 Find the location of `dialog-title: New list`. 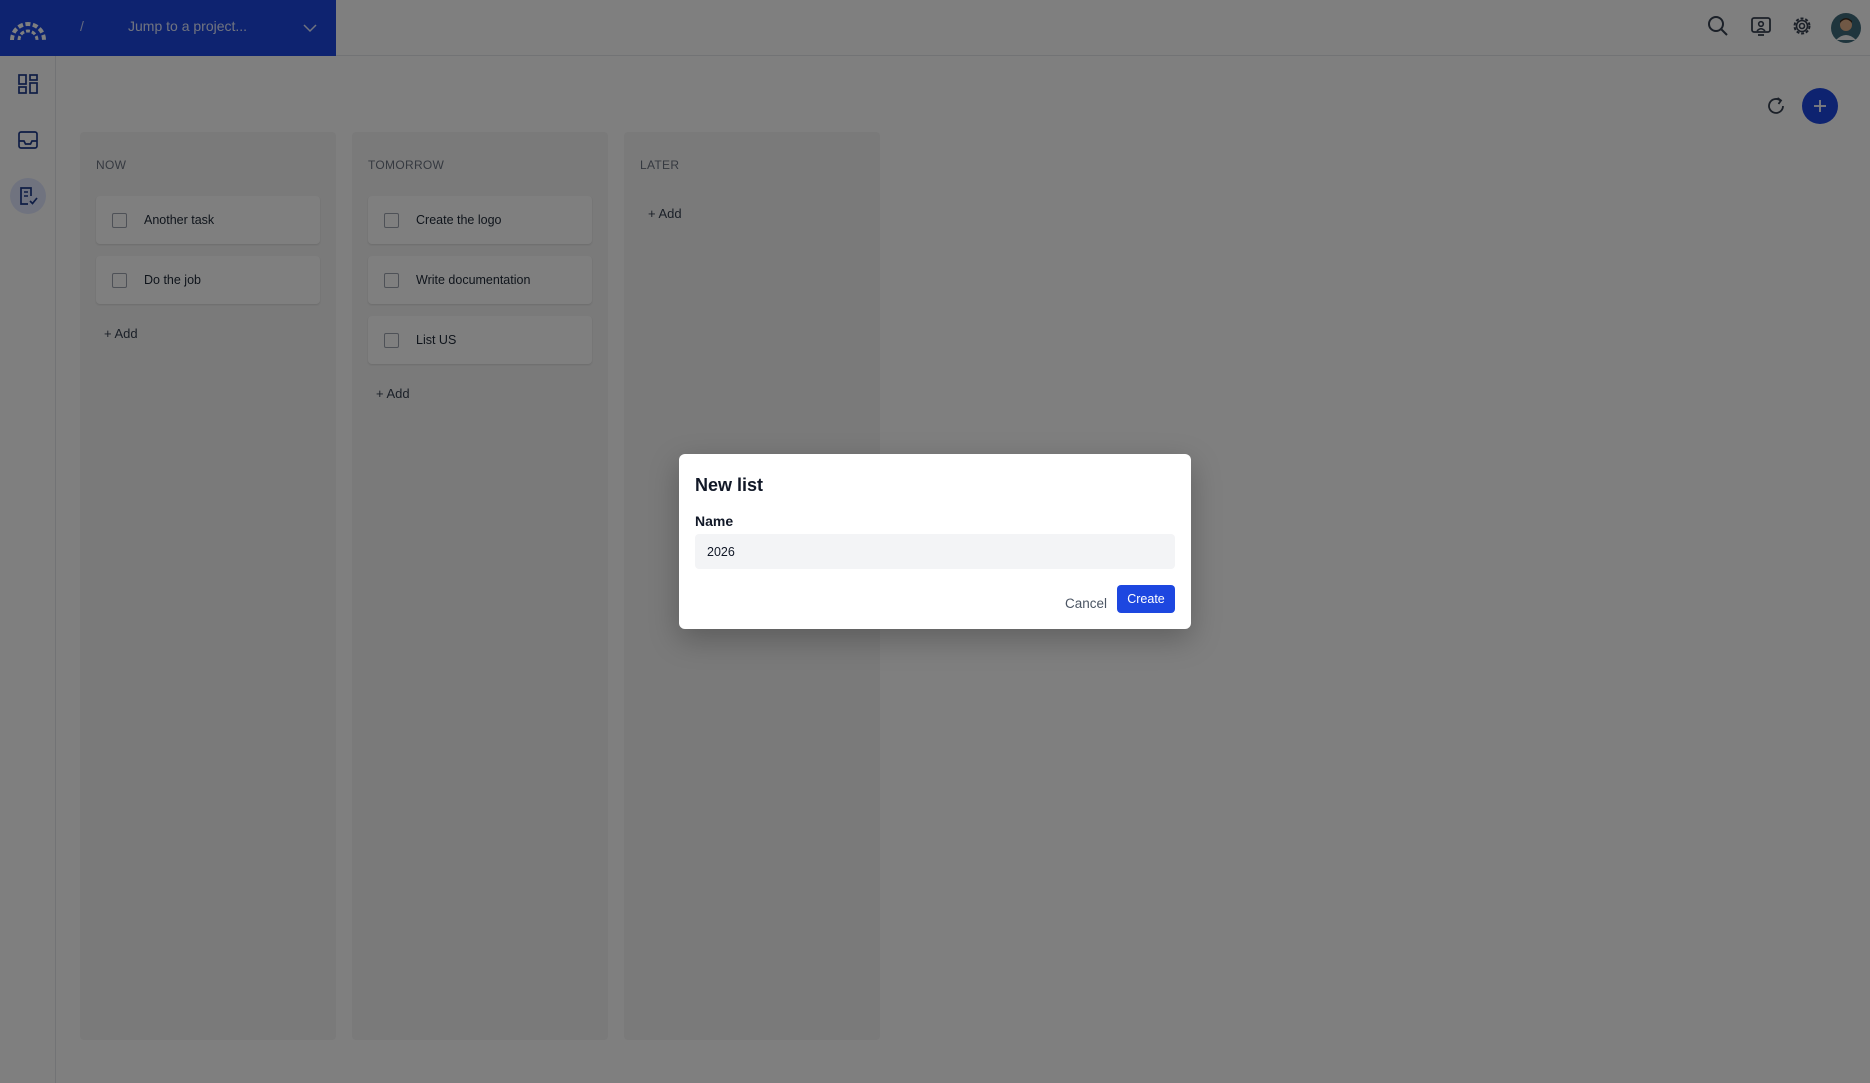

dialog-title: New list is located at coordinates (729, 485).